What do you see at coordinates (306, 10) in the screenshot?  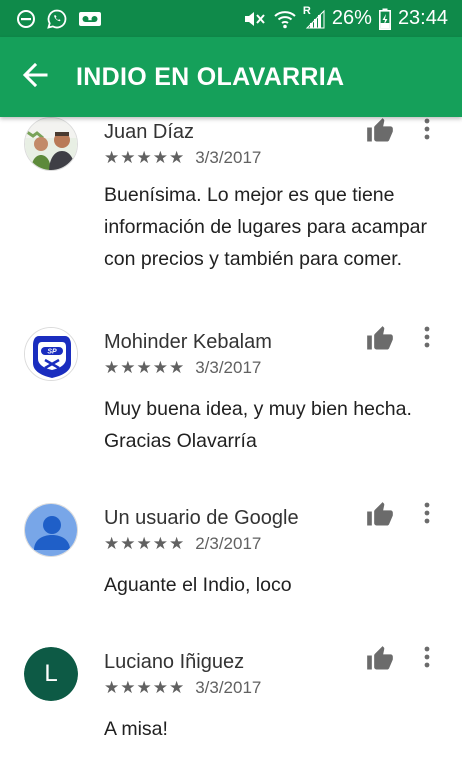 I see `roaming-indicator: R` at bounding box center [306, 10].